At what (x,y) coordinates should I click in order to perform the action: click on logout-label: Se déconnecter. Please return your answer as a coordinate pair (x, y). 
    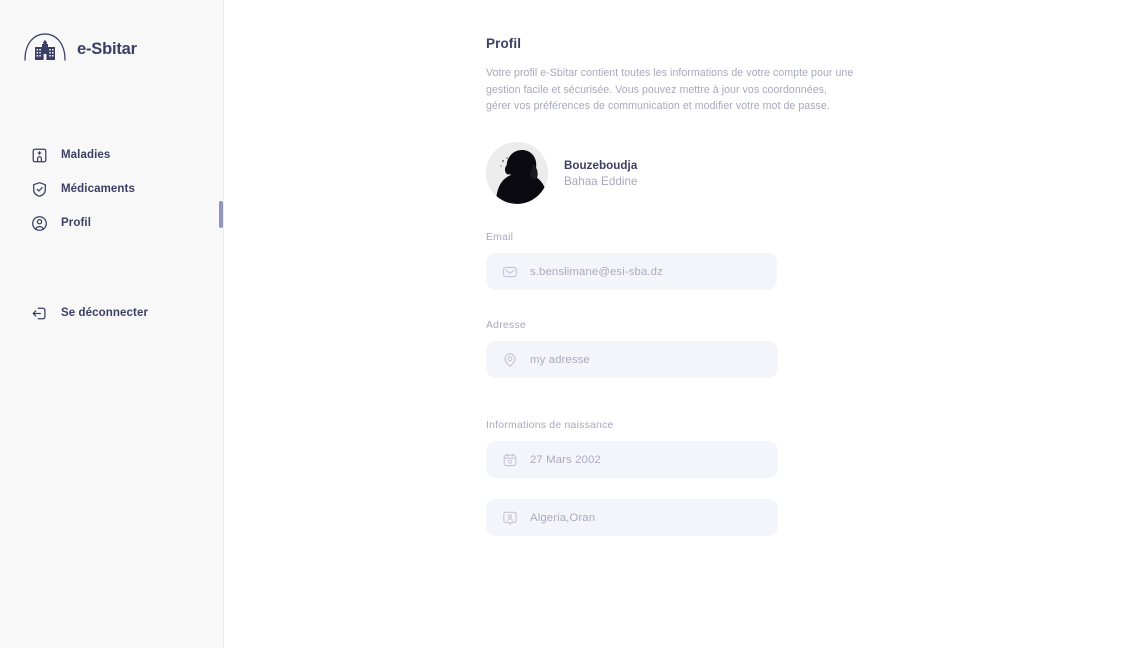
    Looking at the image, I should click on (105, 313).